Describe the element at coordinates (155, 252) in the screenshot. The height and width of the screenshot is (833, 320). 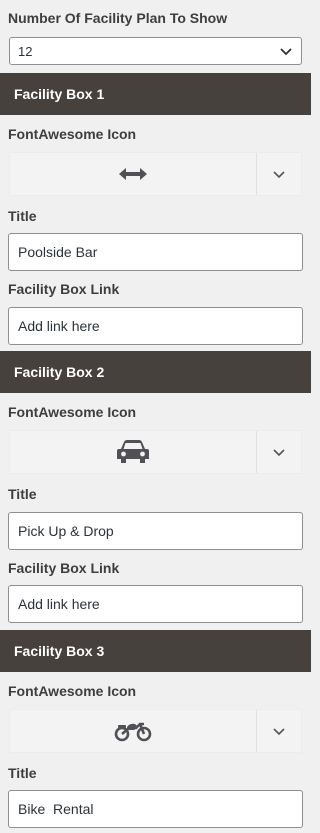
I see `box-1-title-input: Poolside Bar` at that location.